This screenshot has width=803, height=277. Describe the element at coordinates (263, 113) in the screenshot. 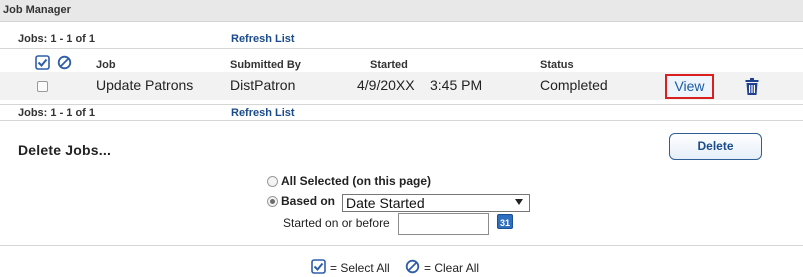

I see `refresh-list-link-bottom: Refresh List` at that location.